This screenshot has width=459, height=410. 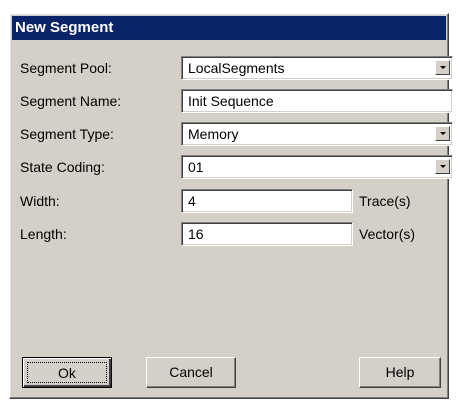 What do you see at coordinates (236, 68) in the screenshot?
I see `segment-pool-value: LocalSegments` at bounding box center [236, 68].